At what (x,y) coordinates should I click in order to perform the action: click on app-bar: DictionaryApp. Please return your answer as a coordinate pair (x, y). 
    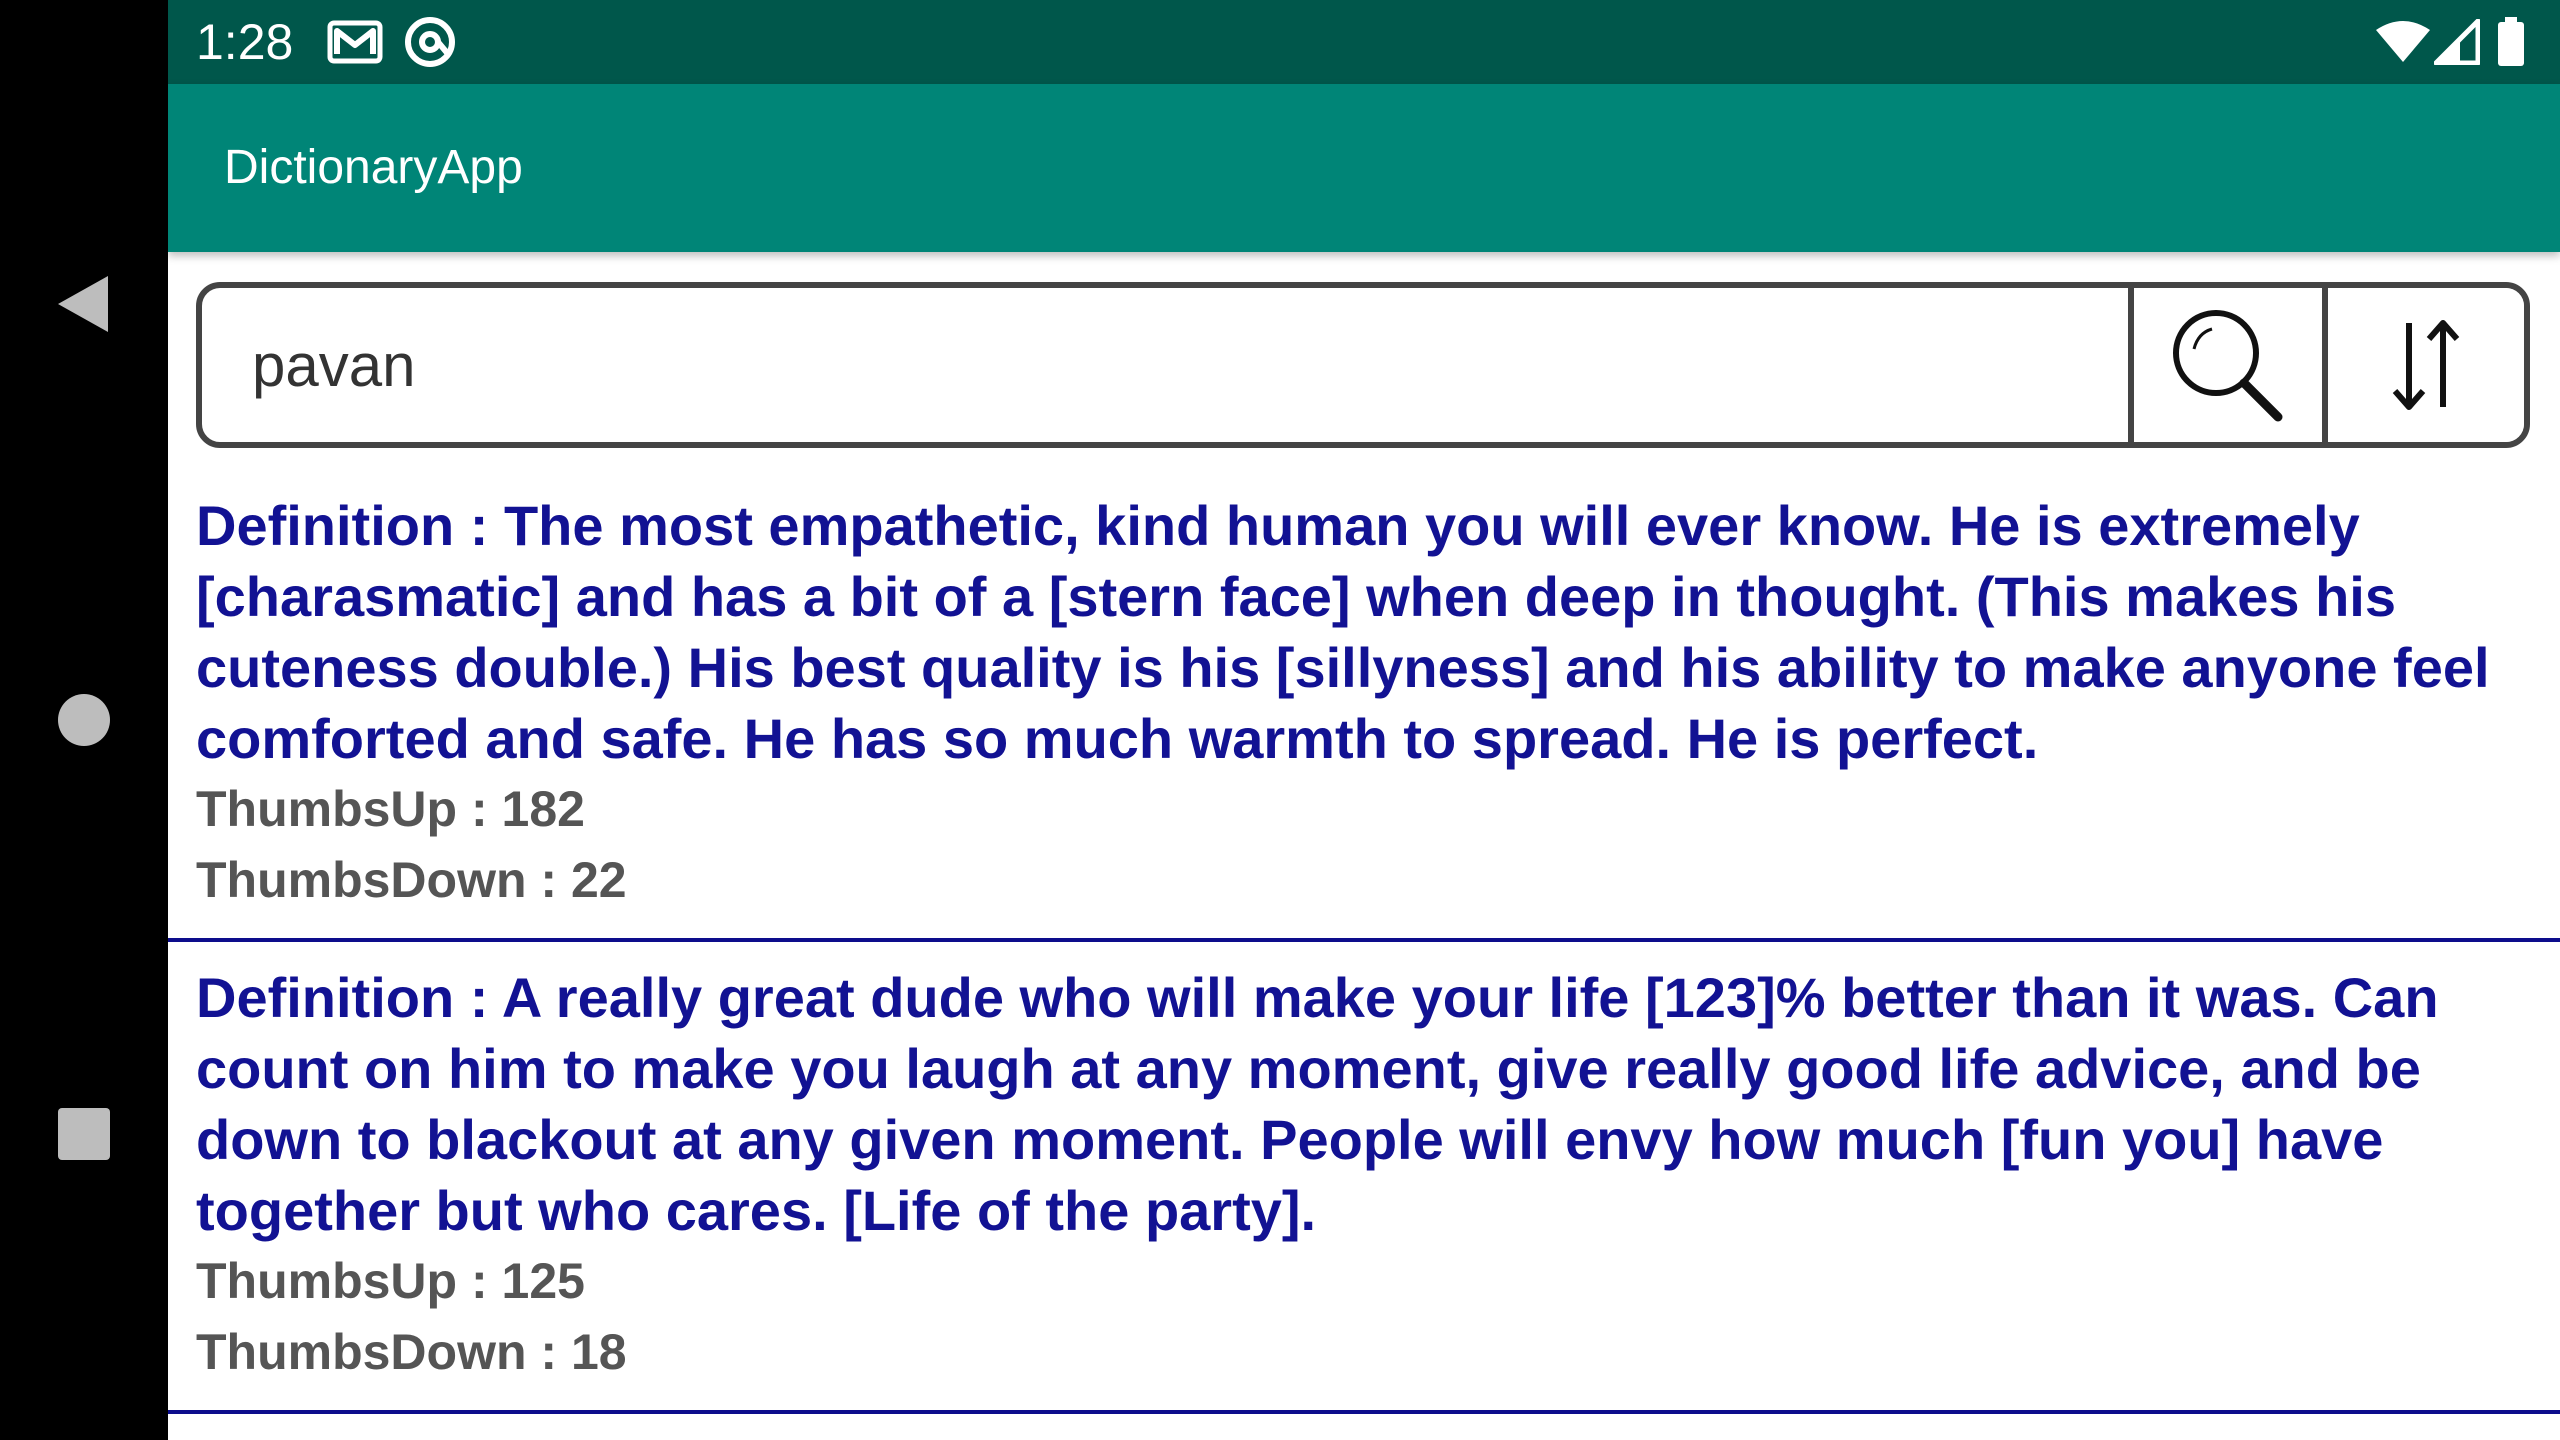
    Looking at the image, I should click on (1364, 168).